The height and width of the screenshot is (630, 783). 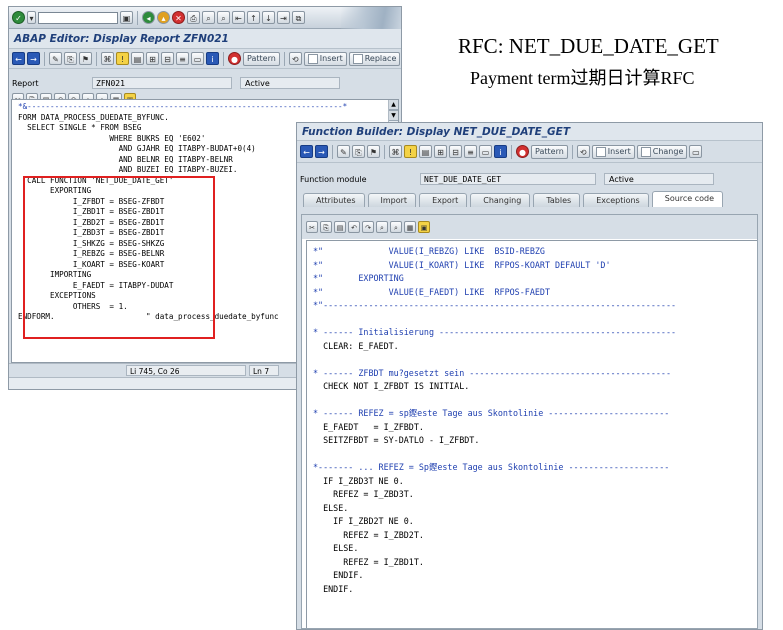 What do you see at coordinates (363, 521) in the screenshot?
I see `code-line: IF I_ZBD2T NE 0.` at bounding box center [363, 521].